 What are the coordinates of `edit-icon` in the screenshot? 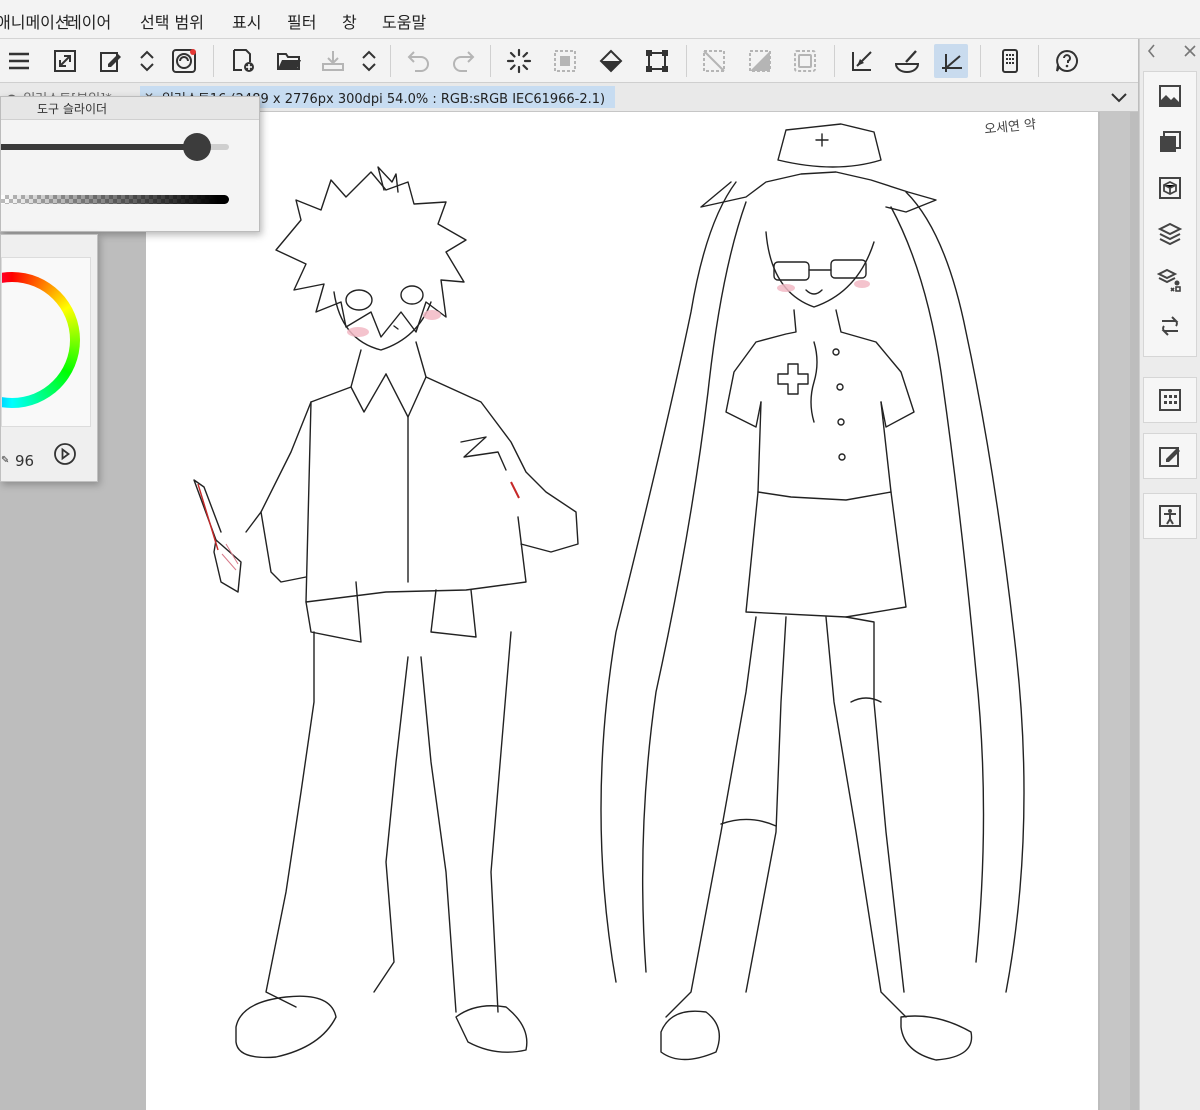 It's located at (111, 61).